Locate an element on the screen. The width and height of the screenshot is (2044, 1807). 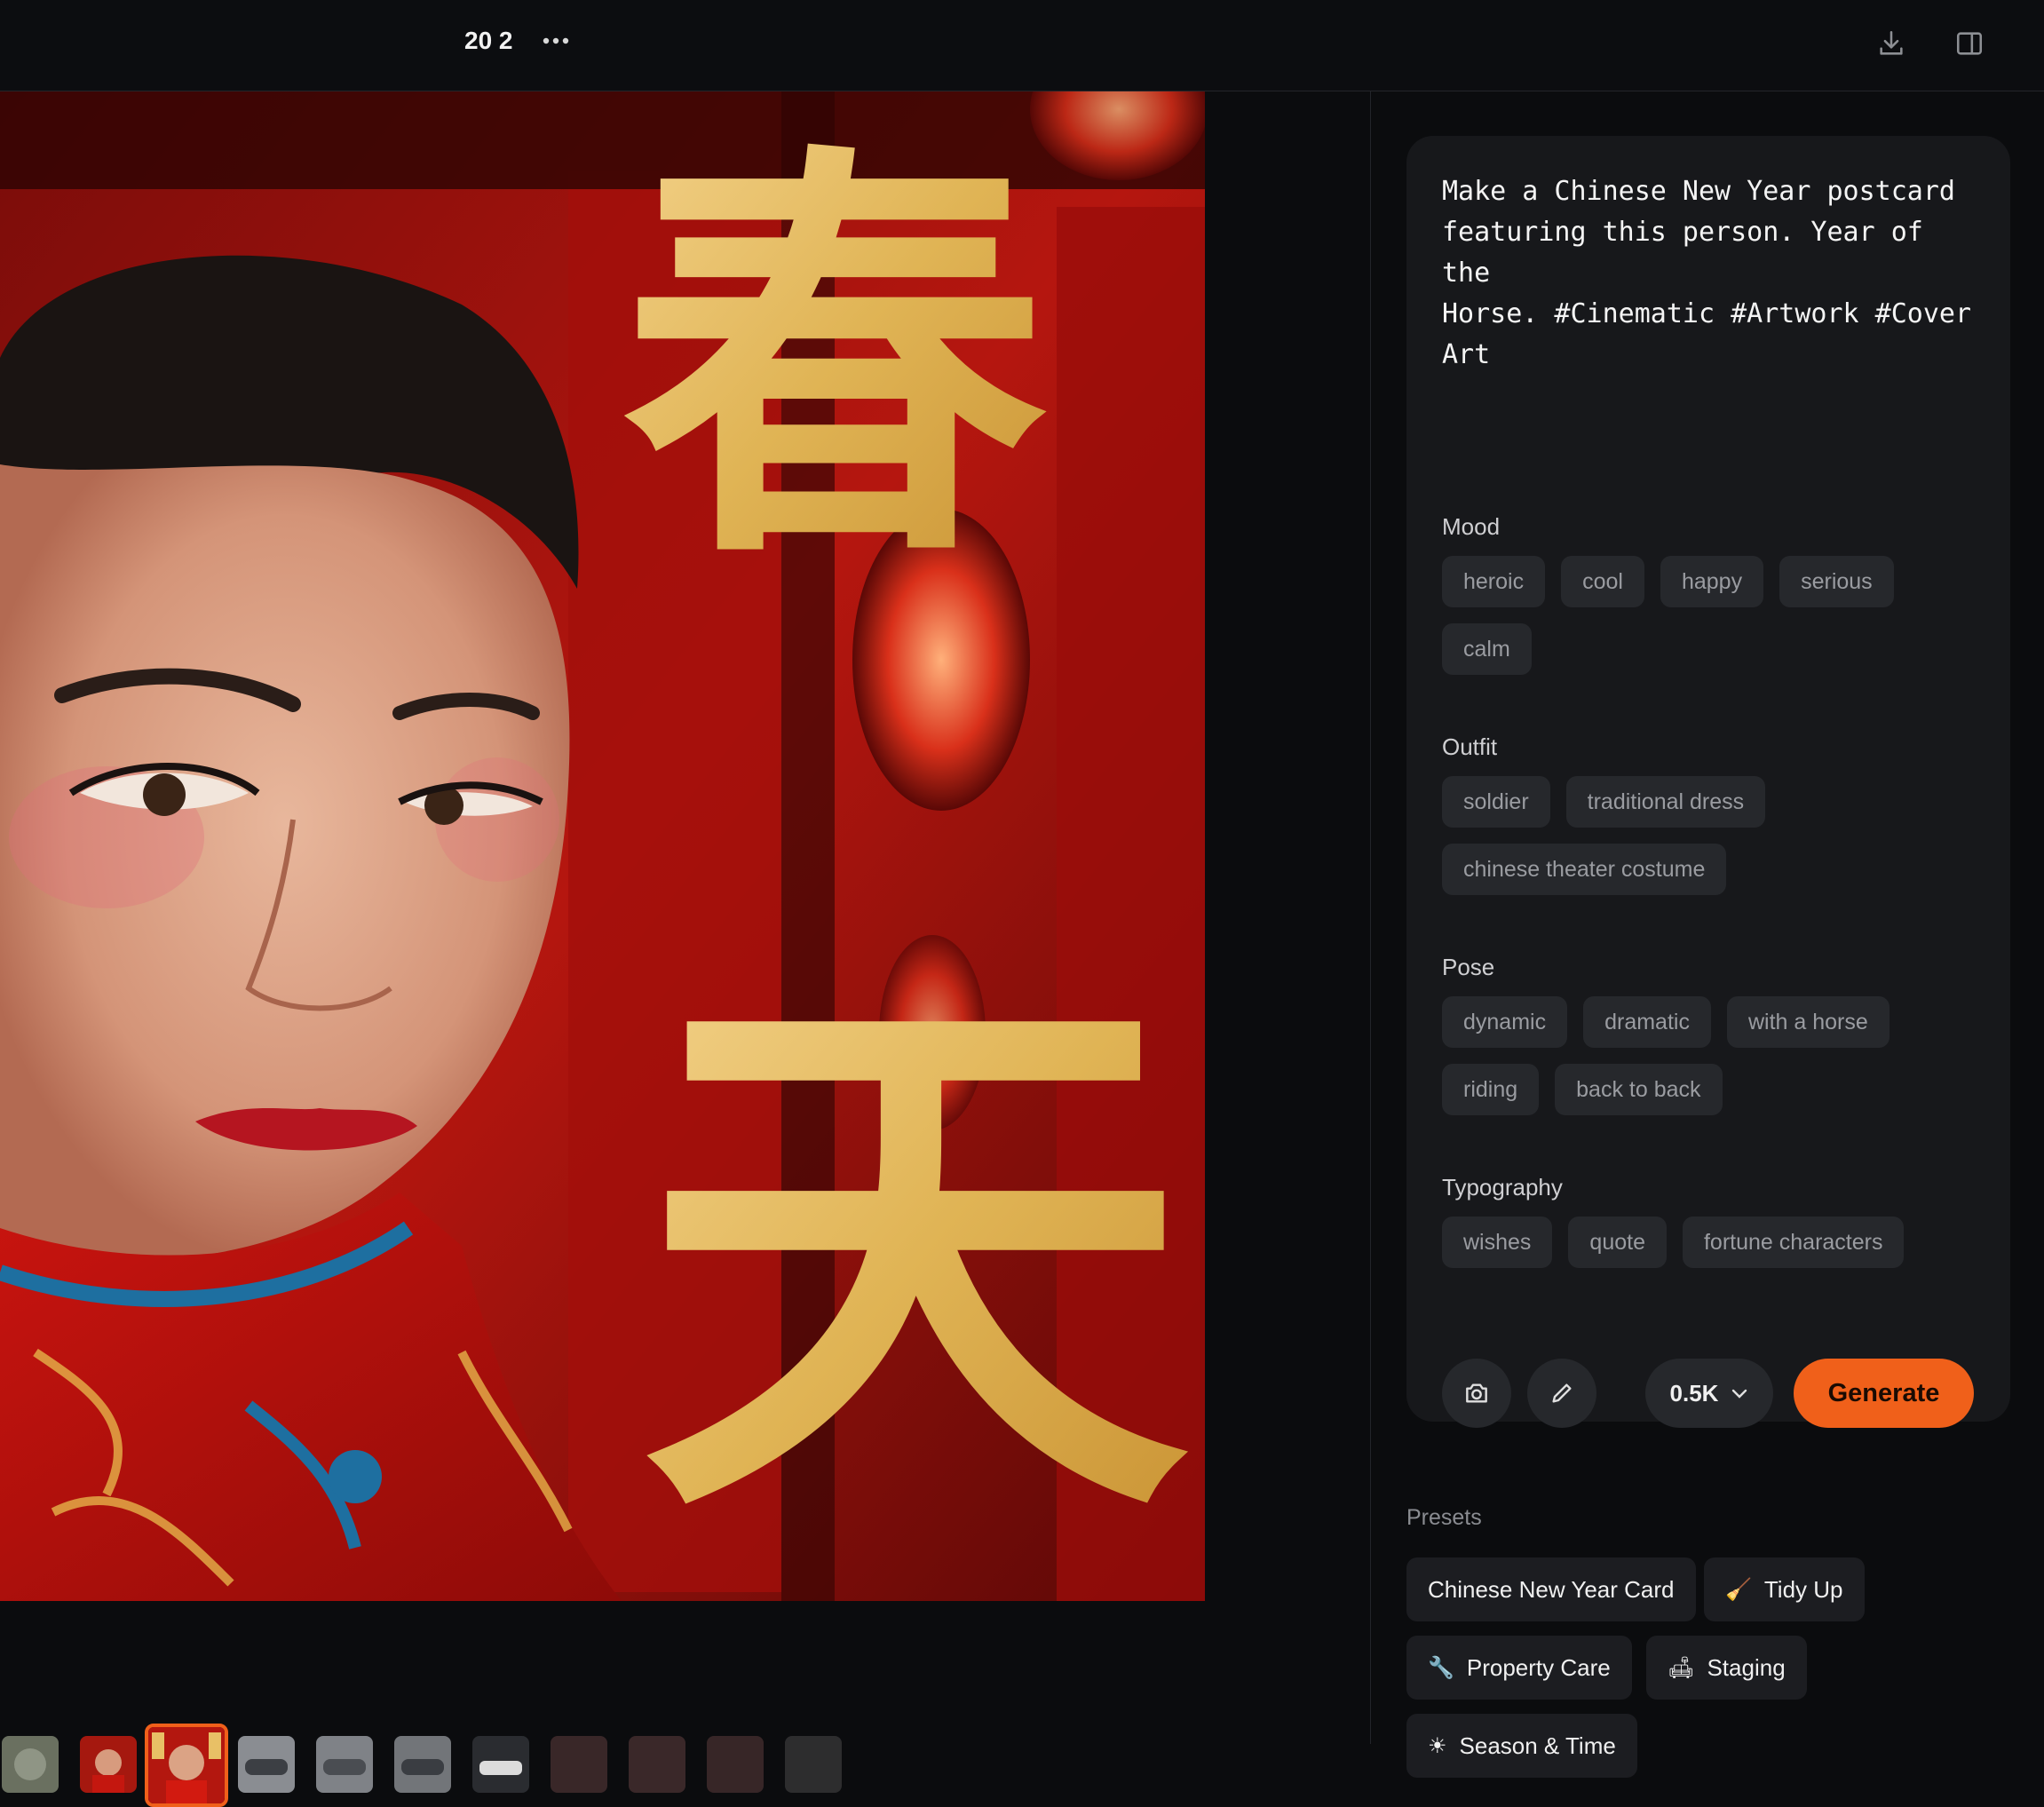
chip-row: chinese theater costume is located at coordinates (1584, 869).